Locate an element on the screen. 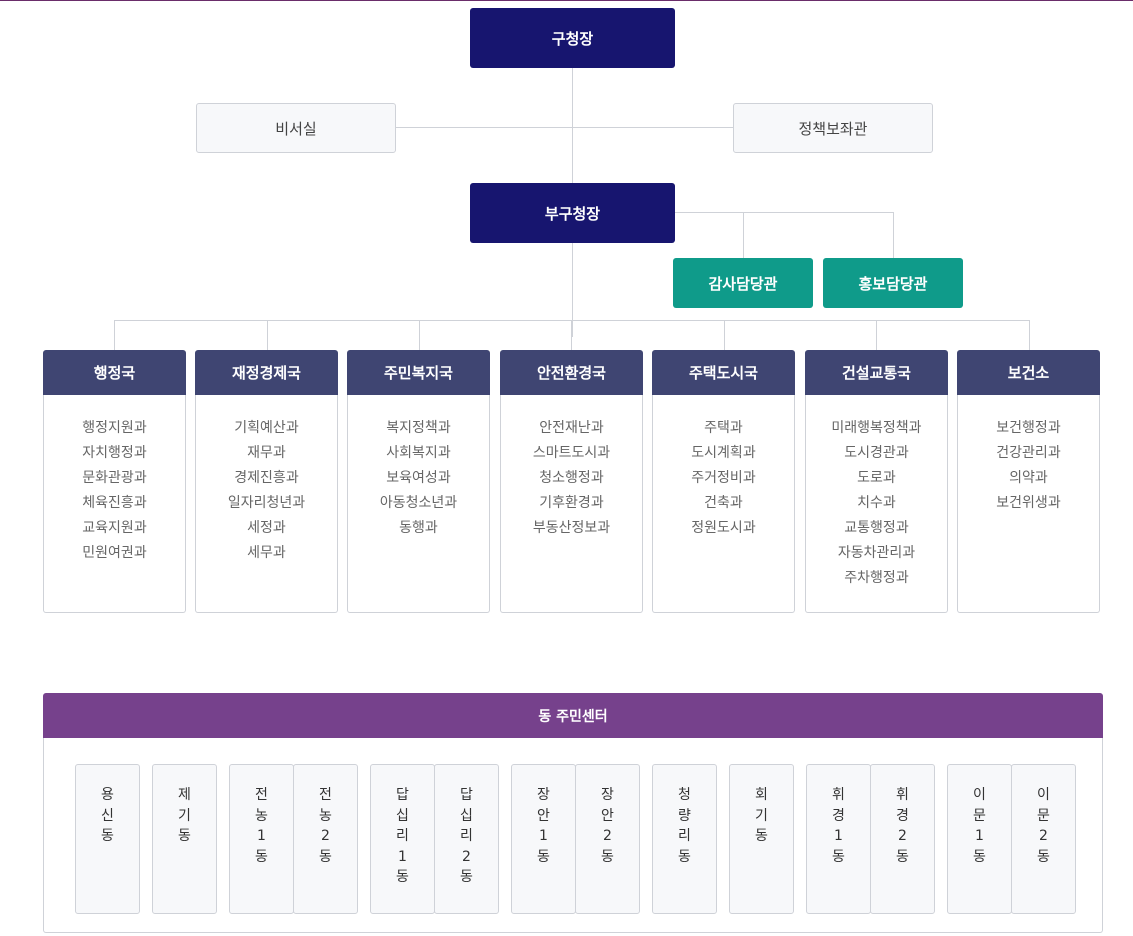 This screenshot has height=936, width=1133. mayor-box: 구청장 is located at coordinates (572, 38).